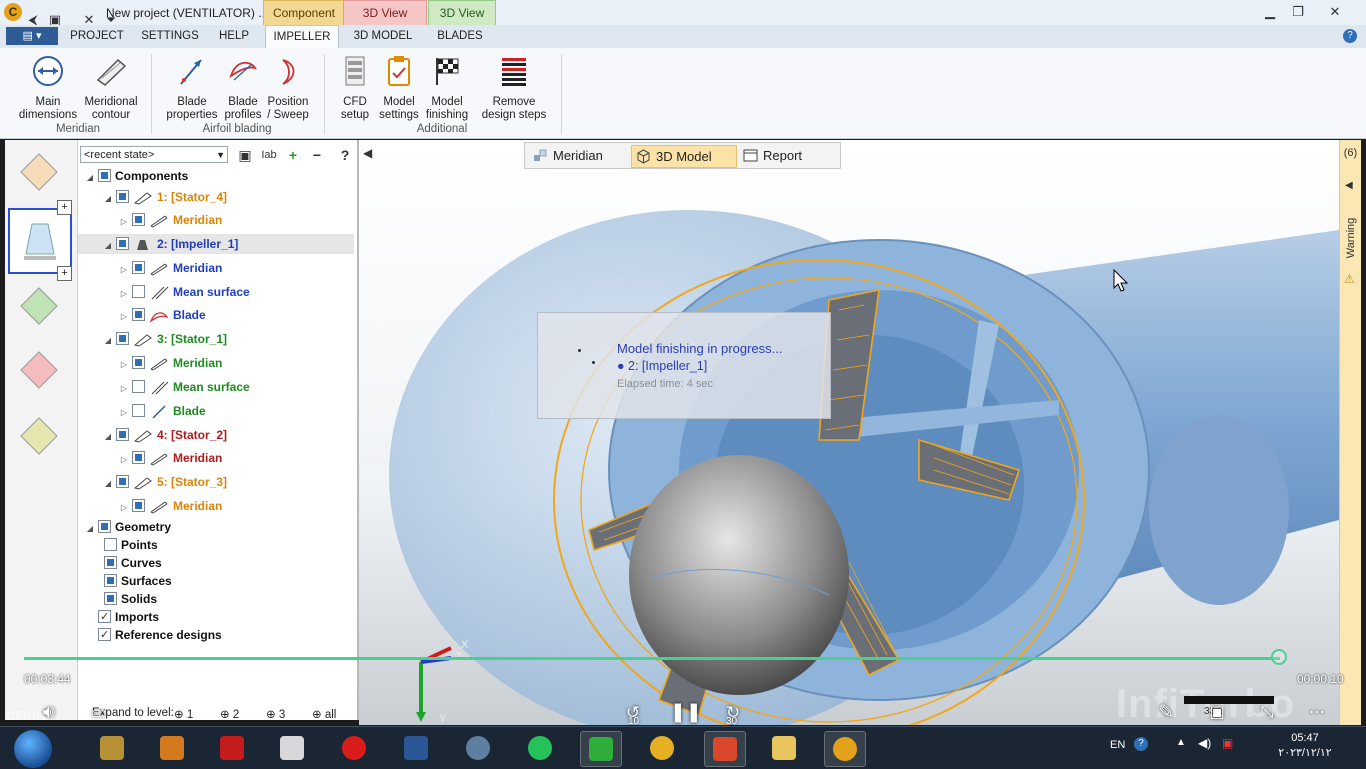  Describe the element at coordinates (164, 197) in the screenshot. I see `tree-item-stator-4: ◢ 1: [Stator_4]` at that location.